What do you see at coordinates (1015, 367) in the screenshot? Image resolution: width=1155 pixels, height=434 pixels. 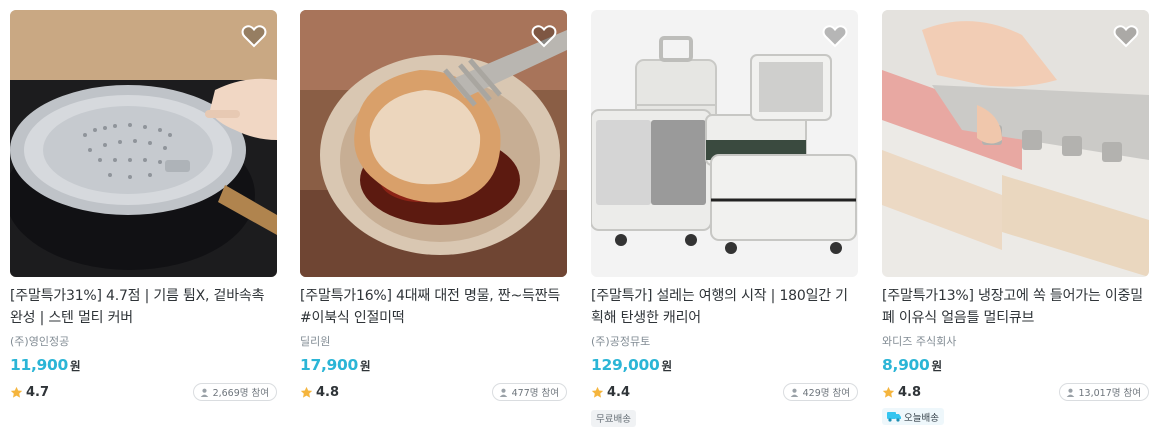 I see `price-row: 8,900 원` at bounding box center [1015, 367].